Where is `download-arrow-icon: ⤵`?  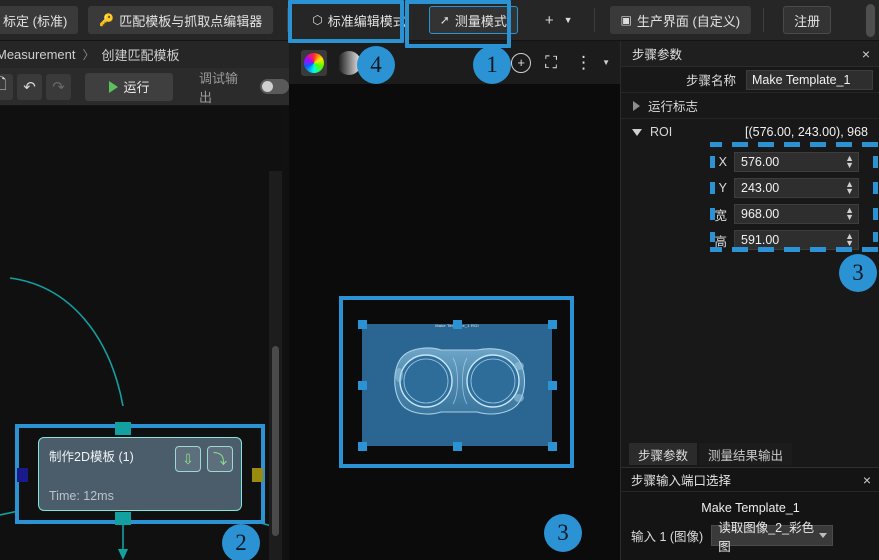
download-arrow-icon: ⤵ is located at coordinates (220, 459).